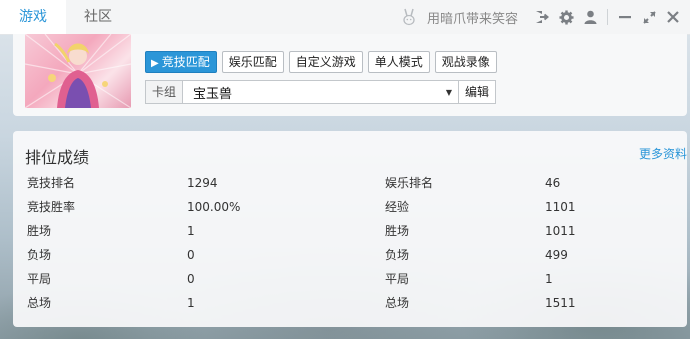  What do you see at coordinates (566, 17) in the screenshot?
I see `gear-icon` at bounding box center [566, 17].